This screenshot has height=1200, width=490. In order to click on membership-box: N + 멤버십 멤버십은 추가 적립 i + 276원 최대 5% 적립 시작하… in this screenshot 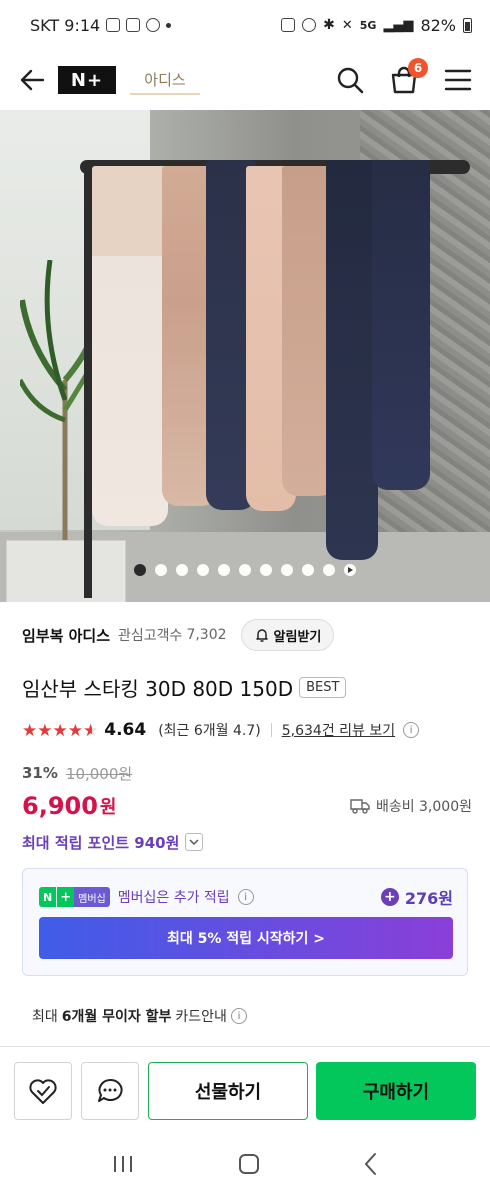, I will do `click(245, 922)`.